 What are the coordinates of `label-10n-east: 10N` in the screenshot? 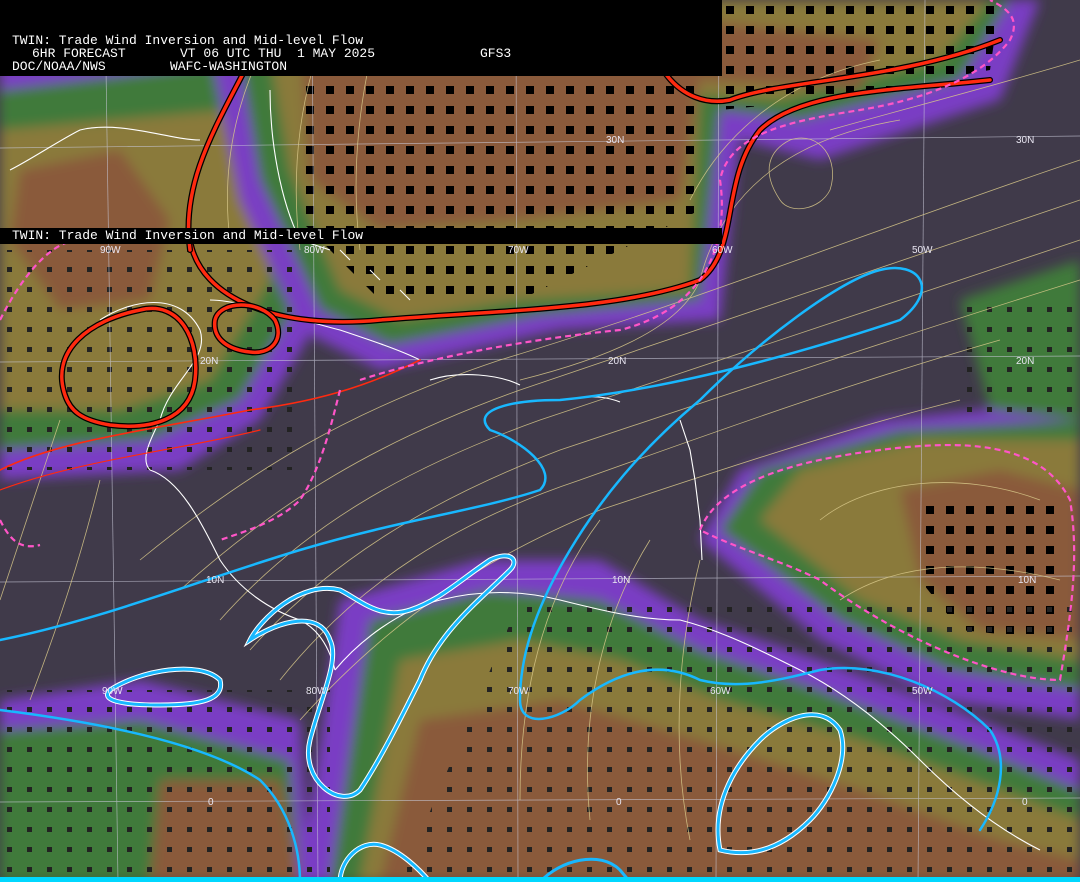 It's located at (1027, 580).